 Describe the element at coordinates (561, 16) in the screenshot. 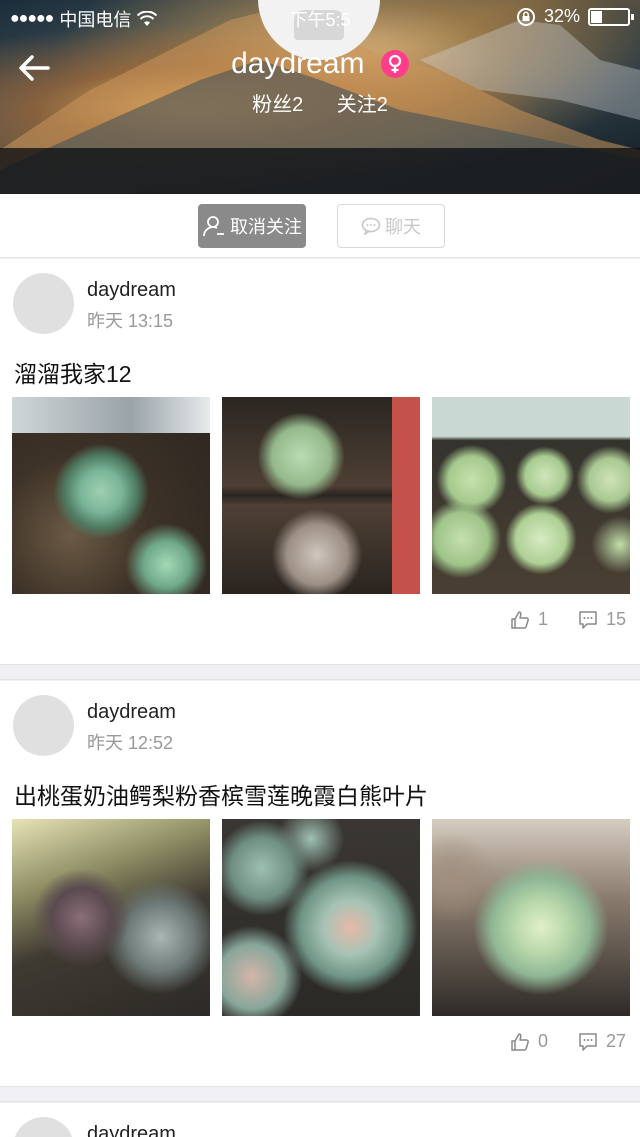

I see `battery-percent: 32%` at that location.